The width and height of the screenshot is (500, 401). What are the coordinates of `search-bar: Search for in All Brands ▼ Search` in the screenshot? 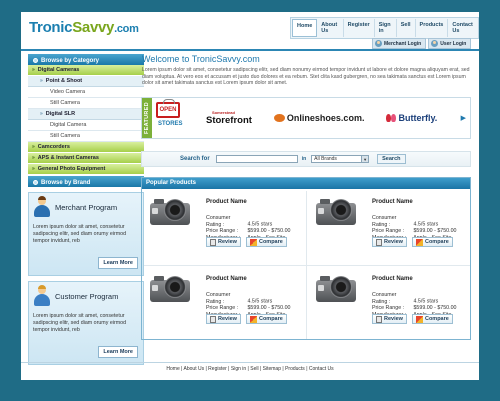 It's located at (306, 159).